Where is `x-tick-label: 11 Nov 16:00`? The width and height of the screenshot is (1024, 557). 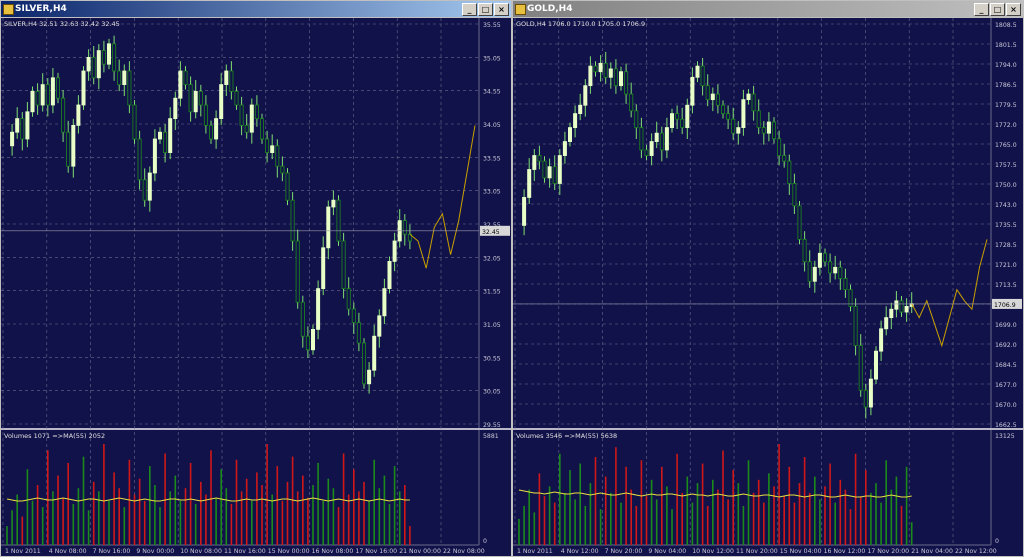
x-tick-label: 11 Nov 16:00 is located at coordinates (245, 551).